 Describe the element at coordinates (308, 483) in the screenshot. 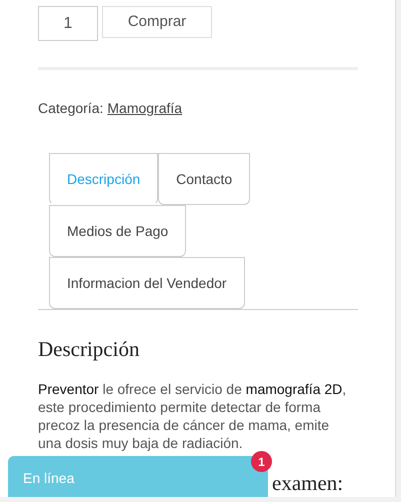

I see `section-heading: examen:` at that location.